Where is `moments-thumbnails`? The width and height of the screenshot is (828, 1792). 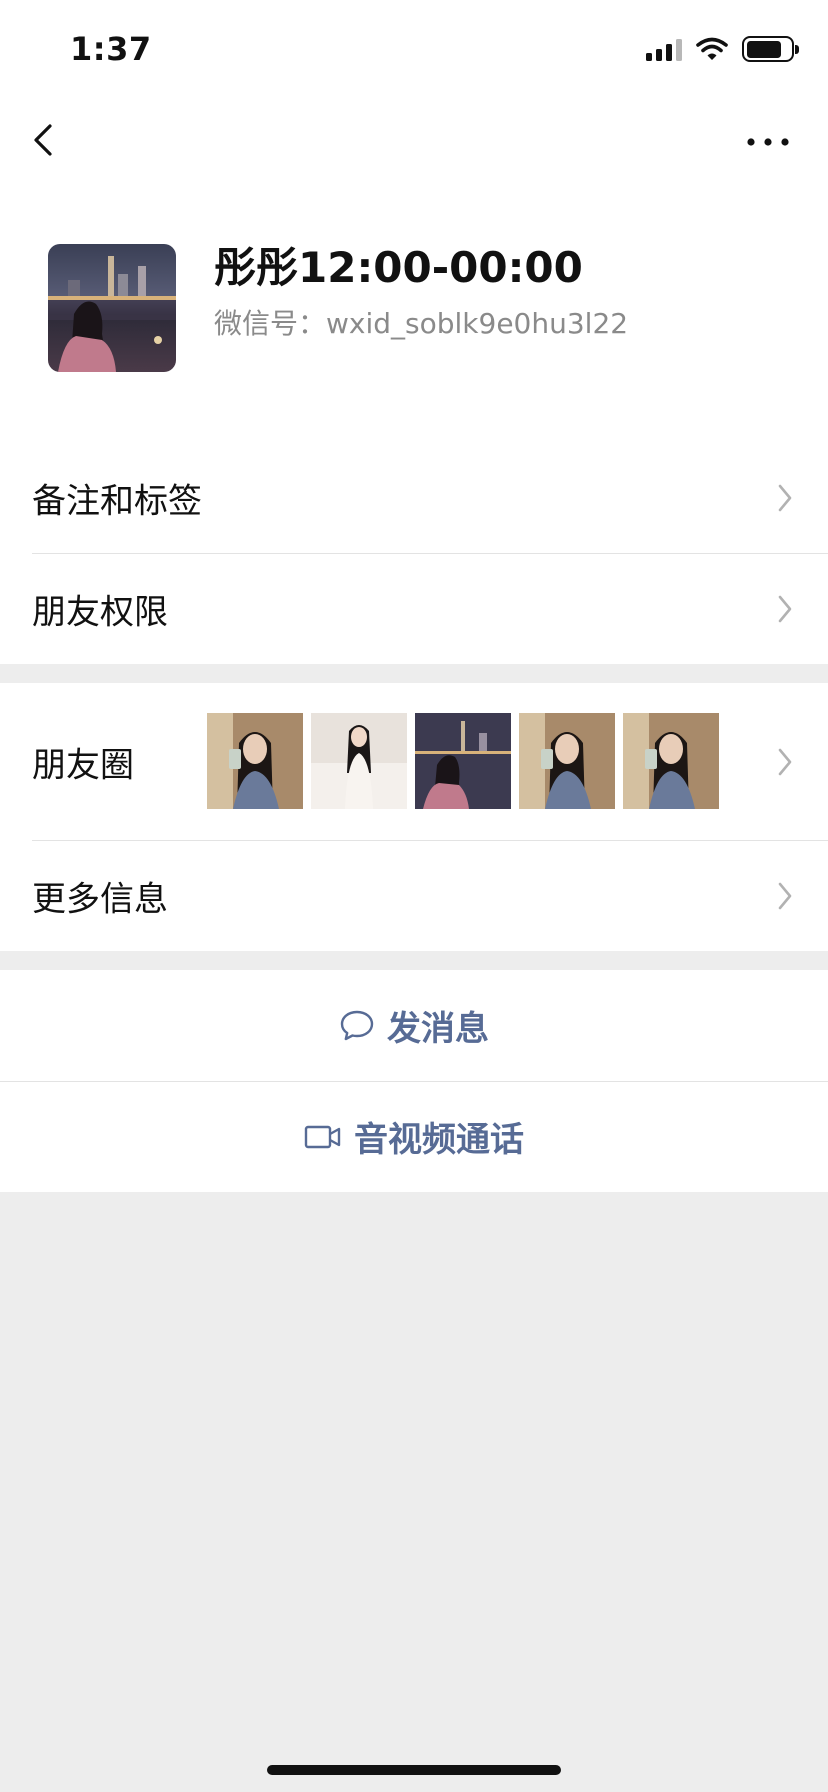
moments-thumbnails is located at coordinates (463, 761).